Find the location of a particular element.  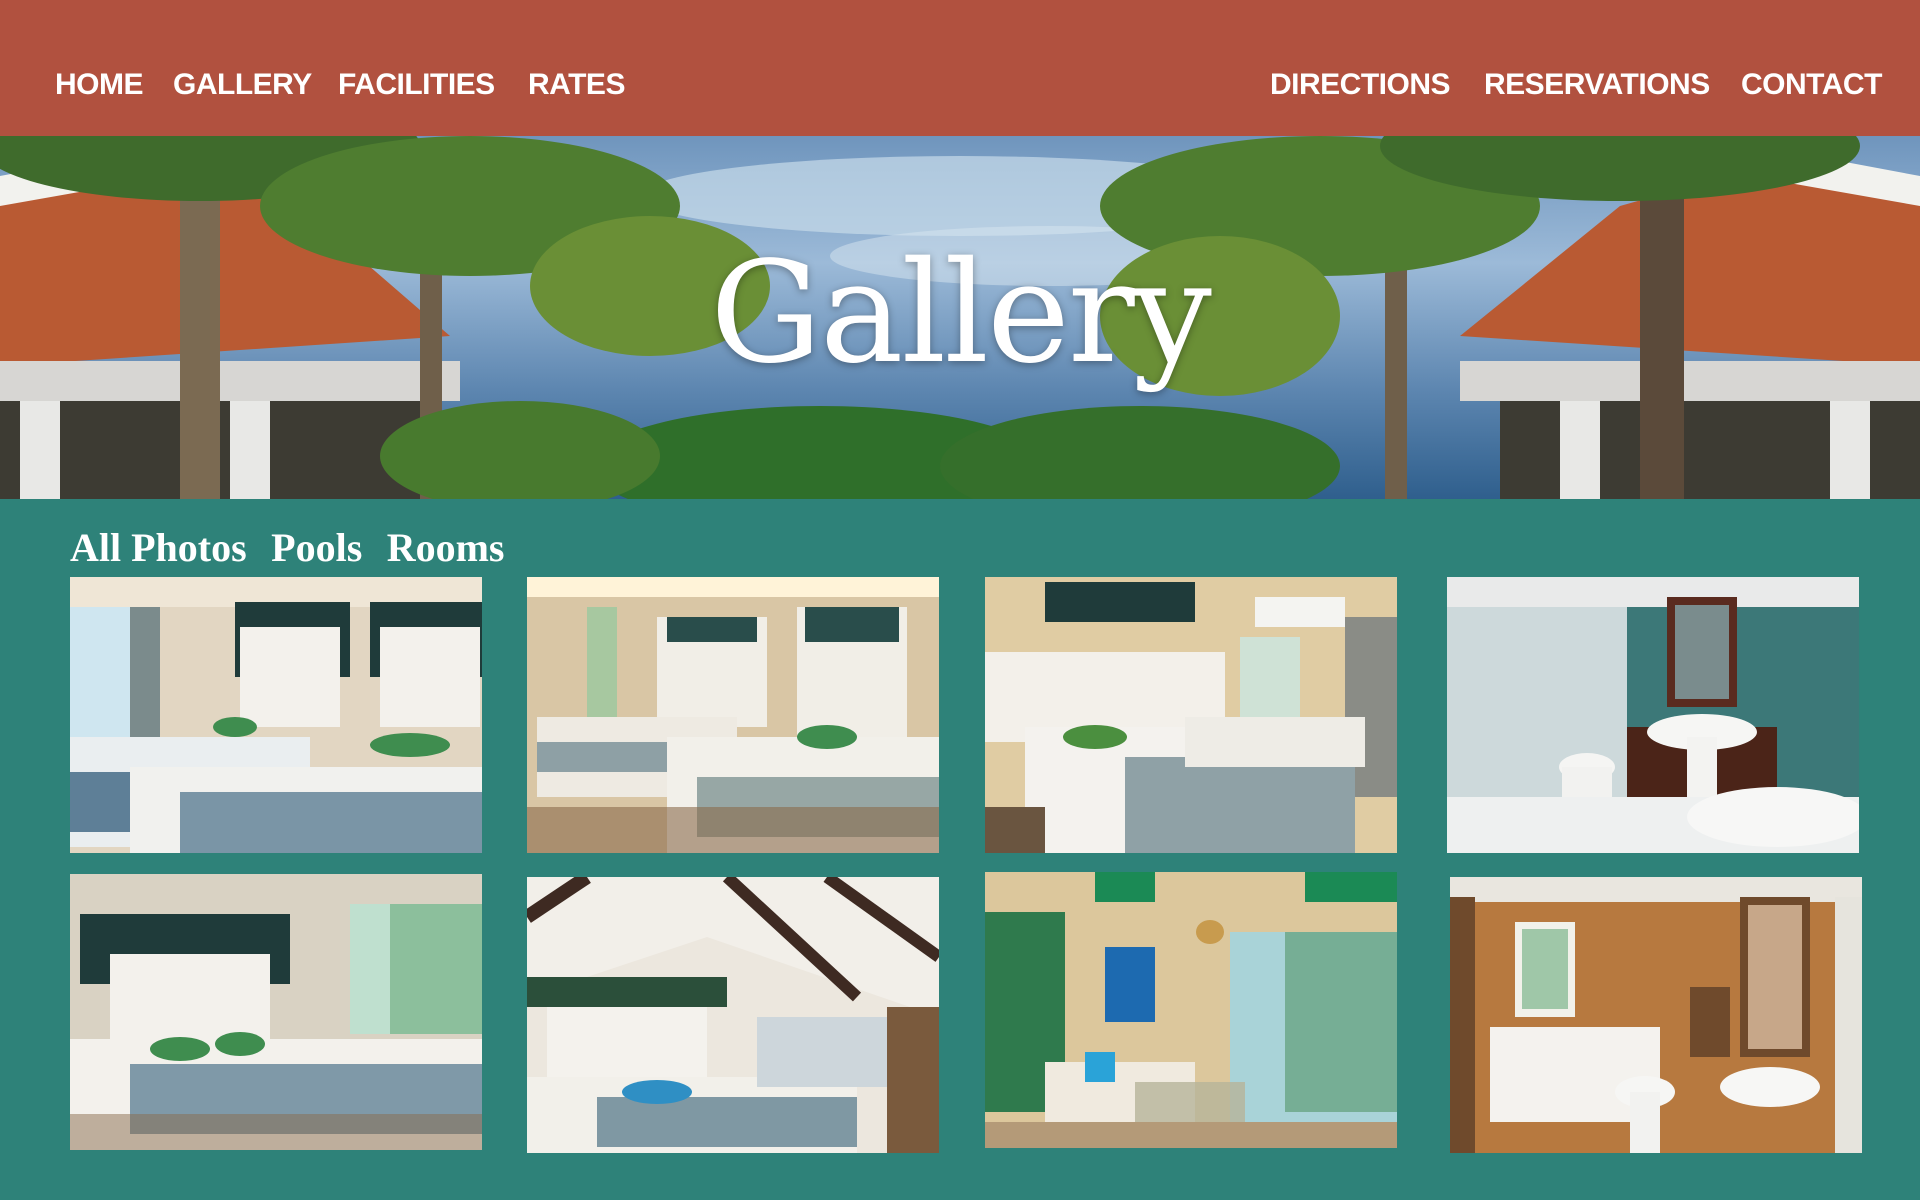

deluxe-twin-image is located at coordinates (1191, 715).